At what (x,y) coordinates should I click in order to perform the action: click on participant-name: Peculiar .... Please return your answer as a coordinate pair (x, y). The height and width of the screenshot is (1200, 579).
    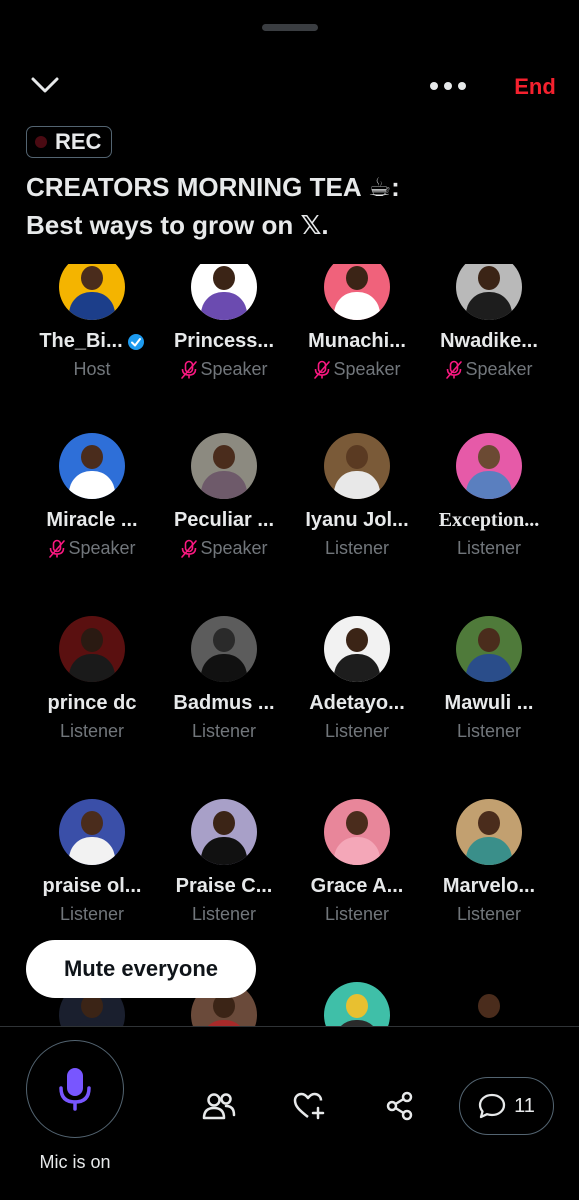
    Looking at the image, I should click on (224, 520).